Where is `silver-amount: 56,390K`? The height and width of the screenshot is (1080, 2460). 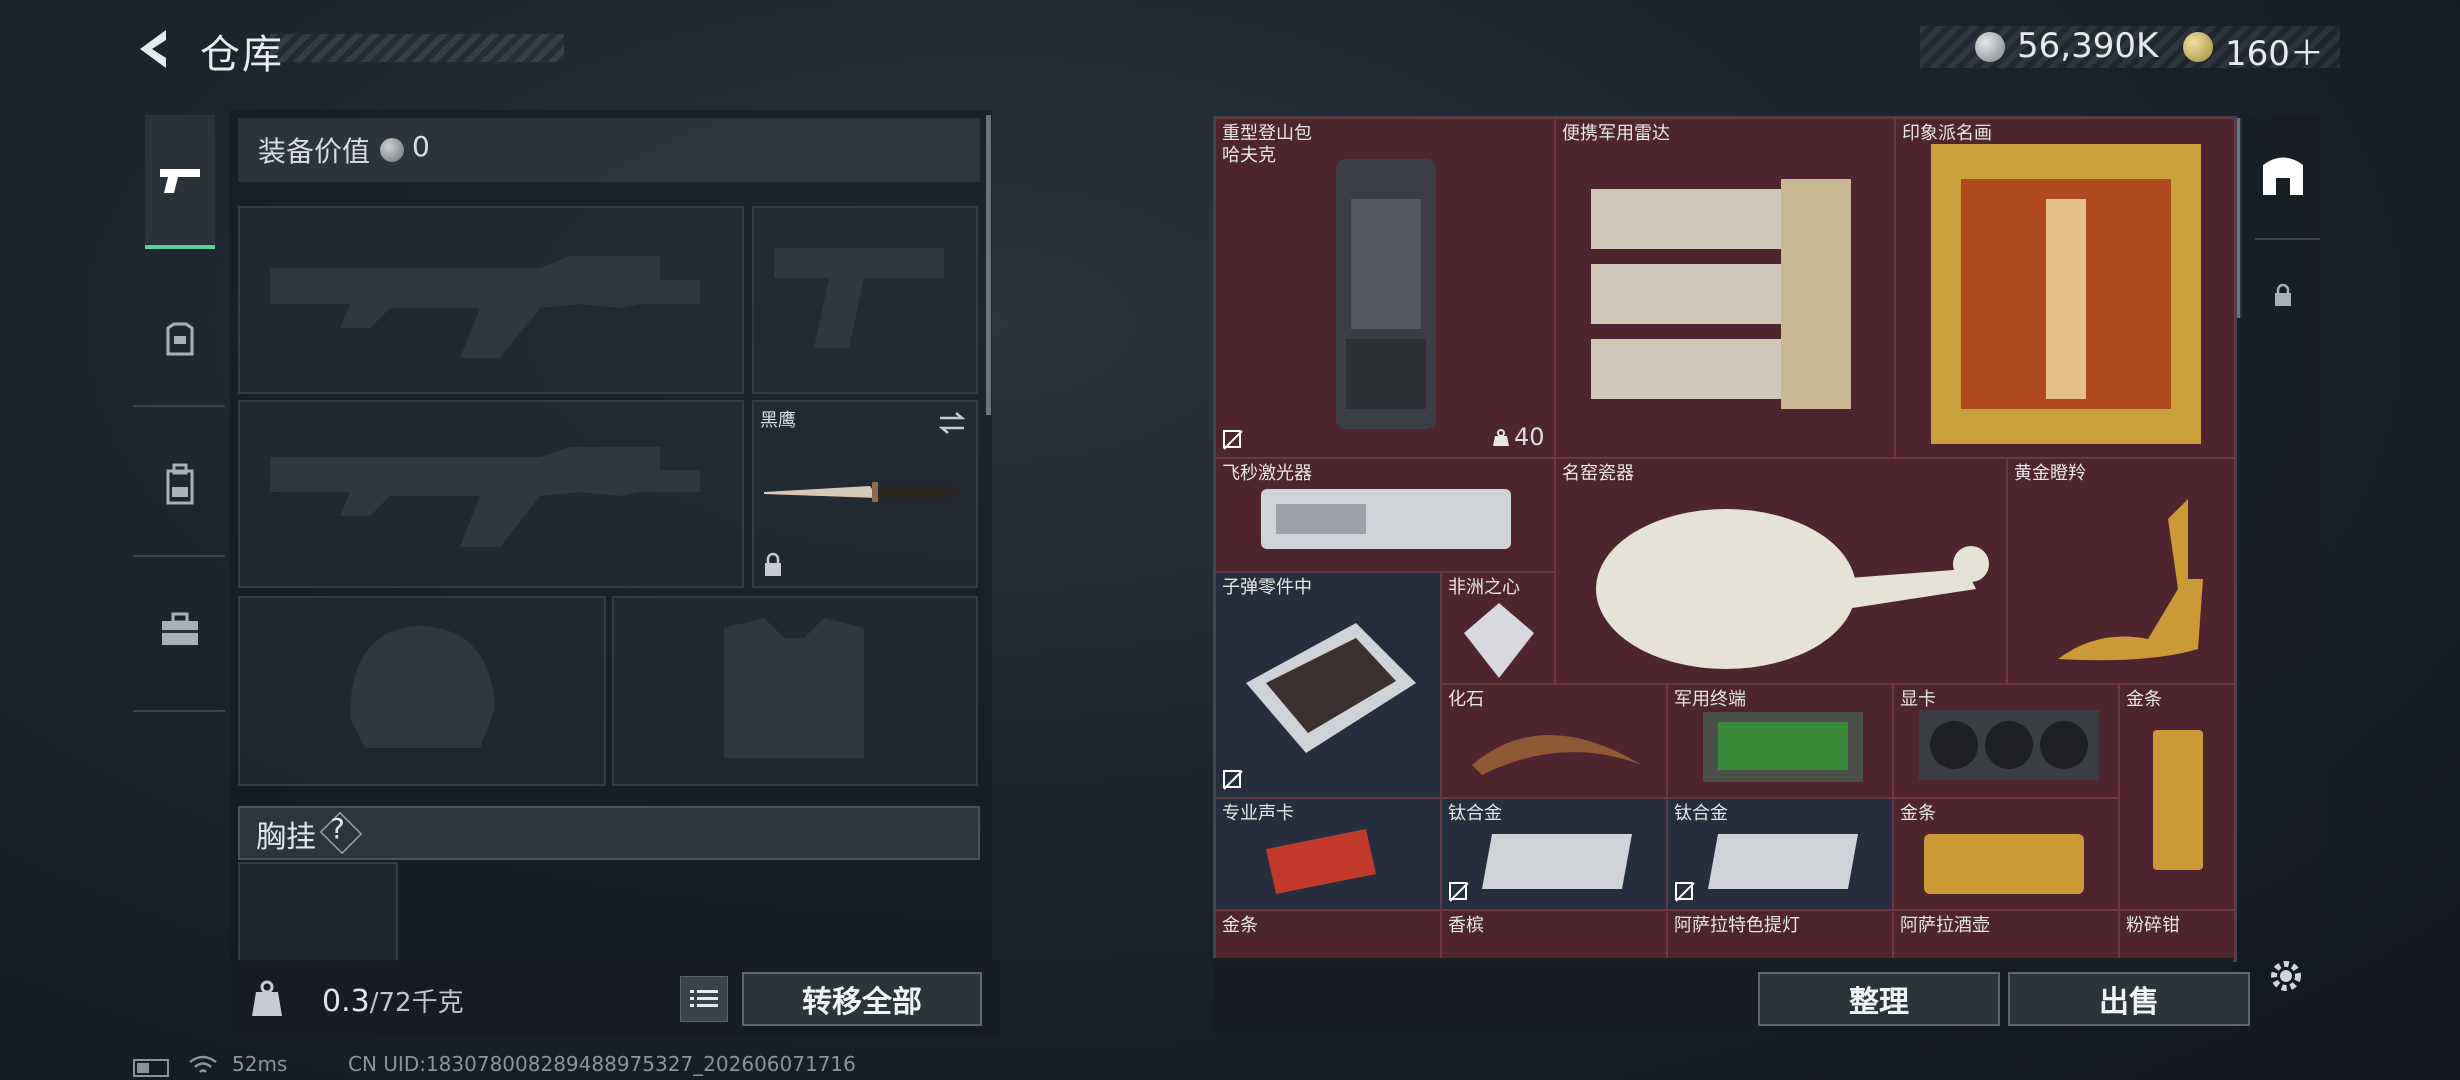 silver-amount: 56,390K is located at coordinates (2087, 46).